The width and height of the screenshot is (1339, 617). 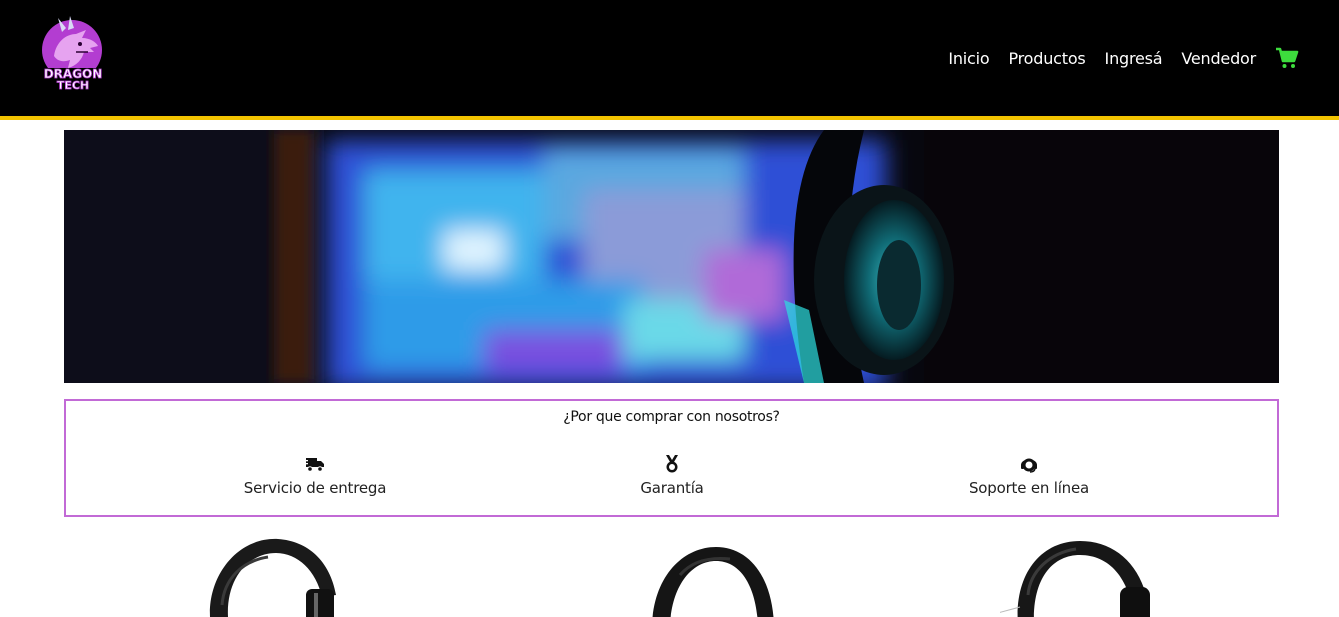 What do you see at coordinates (671, 417) in the screenshot?
I see `why-buy-title: ¿Por que comprar con nosotros?` at bounding box center [671, 417].